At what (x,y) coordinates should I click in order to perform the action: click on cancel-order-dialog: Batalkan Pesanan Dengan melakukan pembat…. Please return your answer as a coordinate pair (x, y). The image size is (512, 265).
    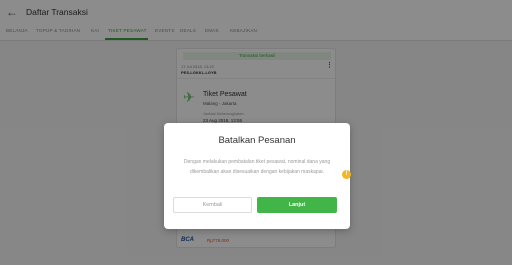
    Looking at the image, I should click on (257, 176).